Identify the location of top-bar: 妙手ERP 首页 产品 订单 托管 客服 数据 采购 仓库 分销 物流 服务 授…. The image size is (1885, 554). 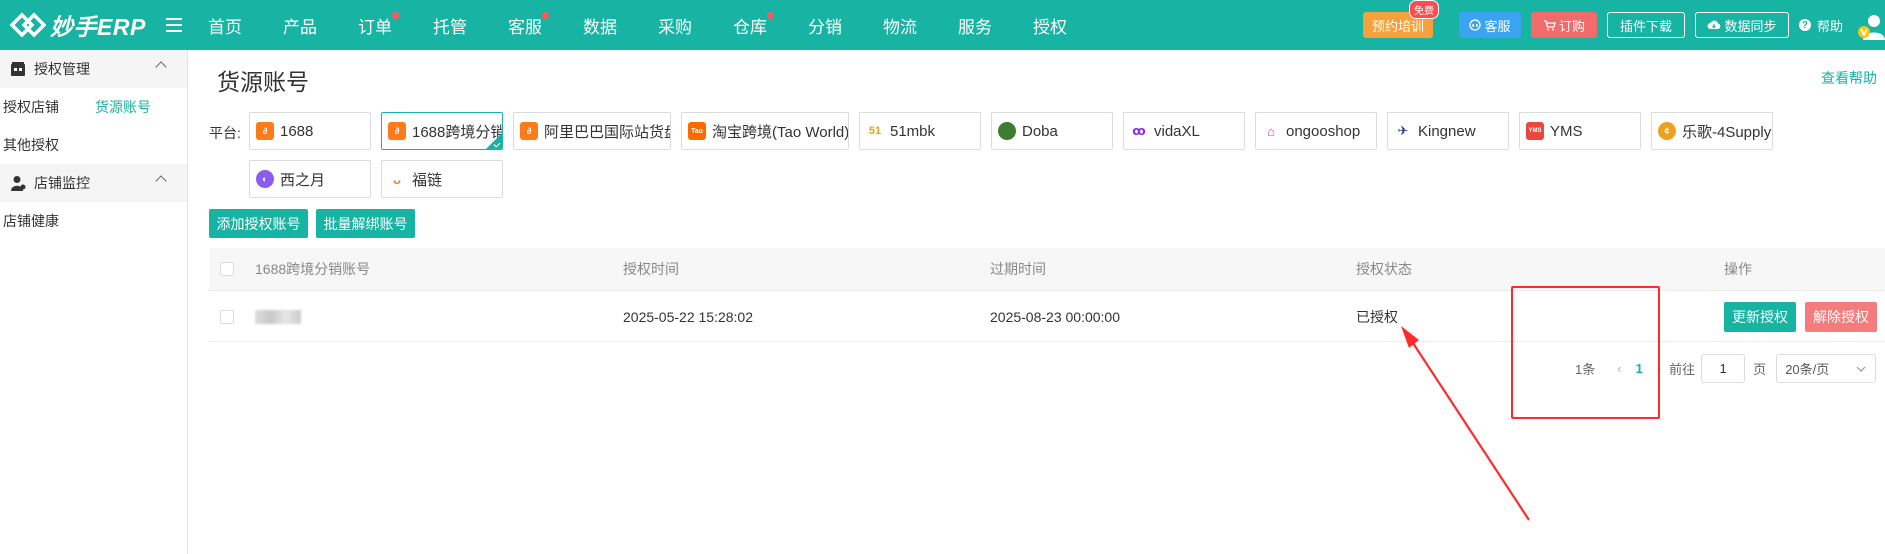
(942, 25).